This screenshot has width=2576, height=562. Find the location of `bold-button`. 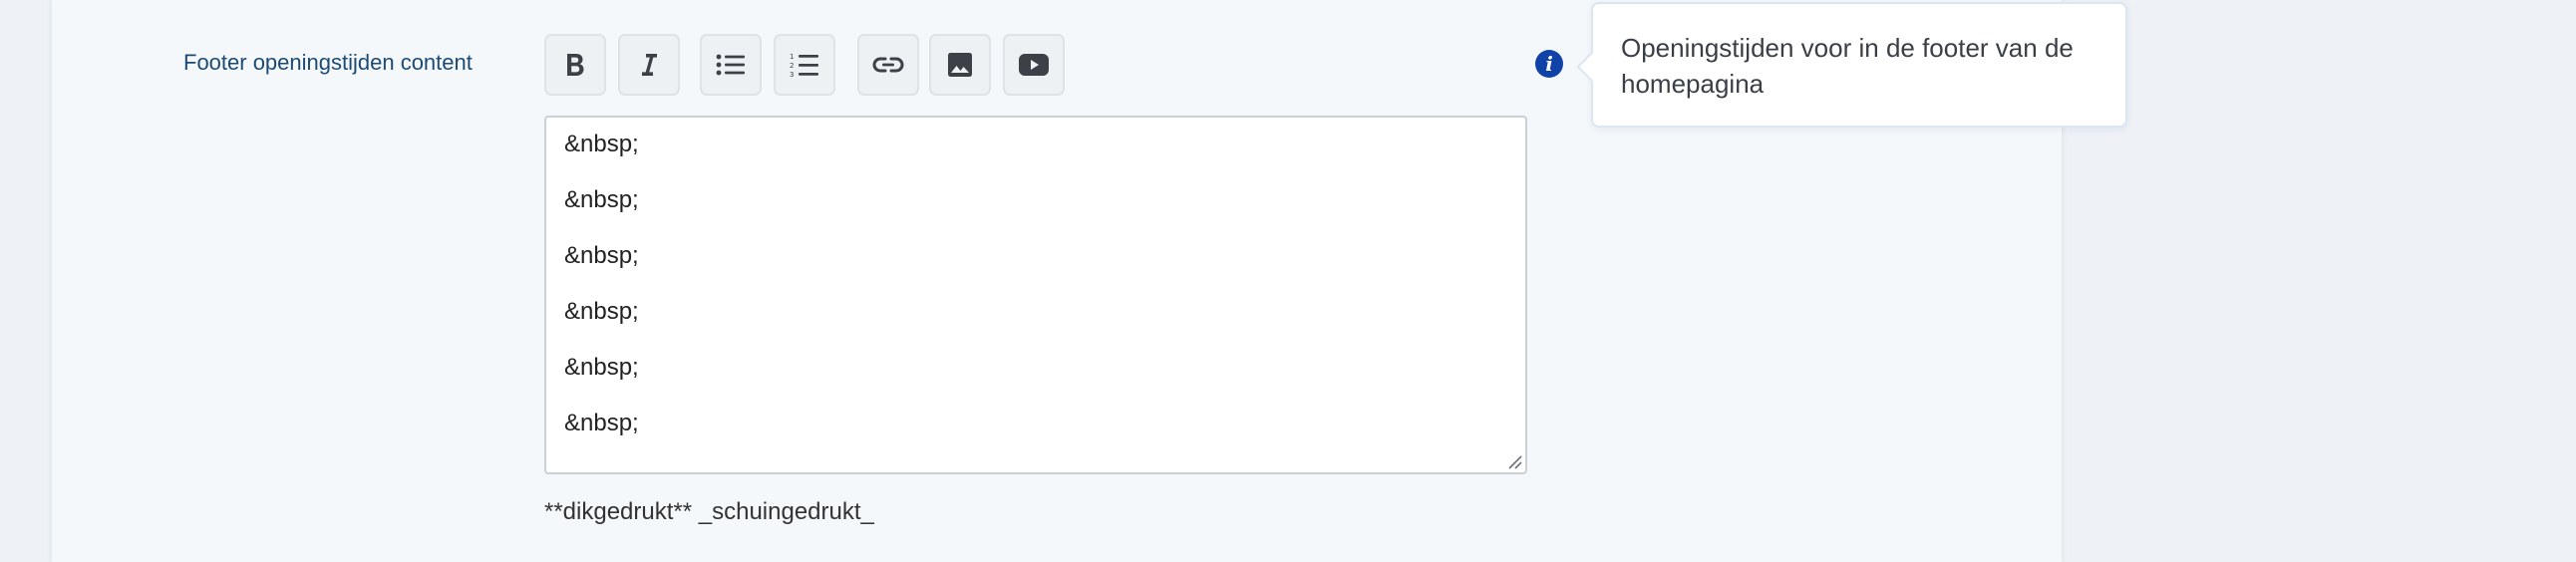

bold-button is located at coordinates (575, 65).